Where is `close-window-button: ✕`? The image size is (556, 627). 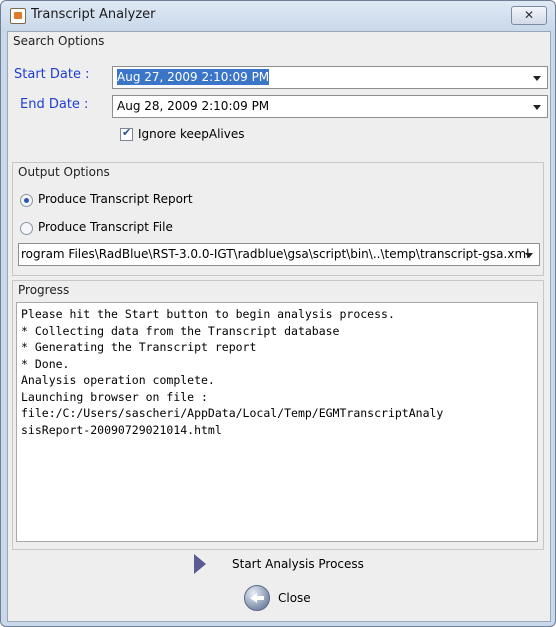
close-window-button: ✕ is located at coordinates (529, 15).